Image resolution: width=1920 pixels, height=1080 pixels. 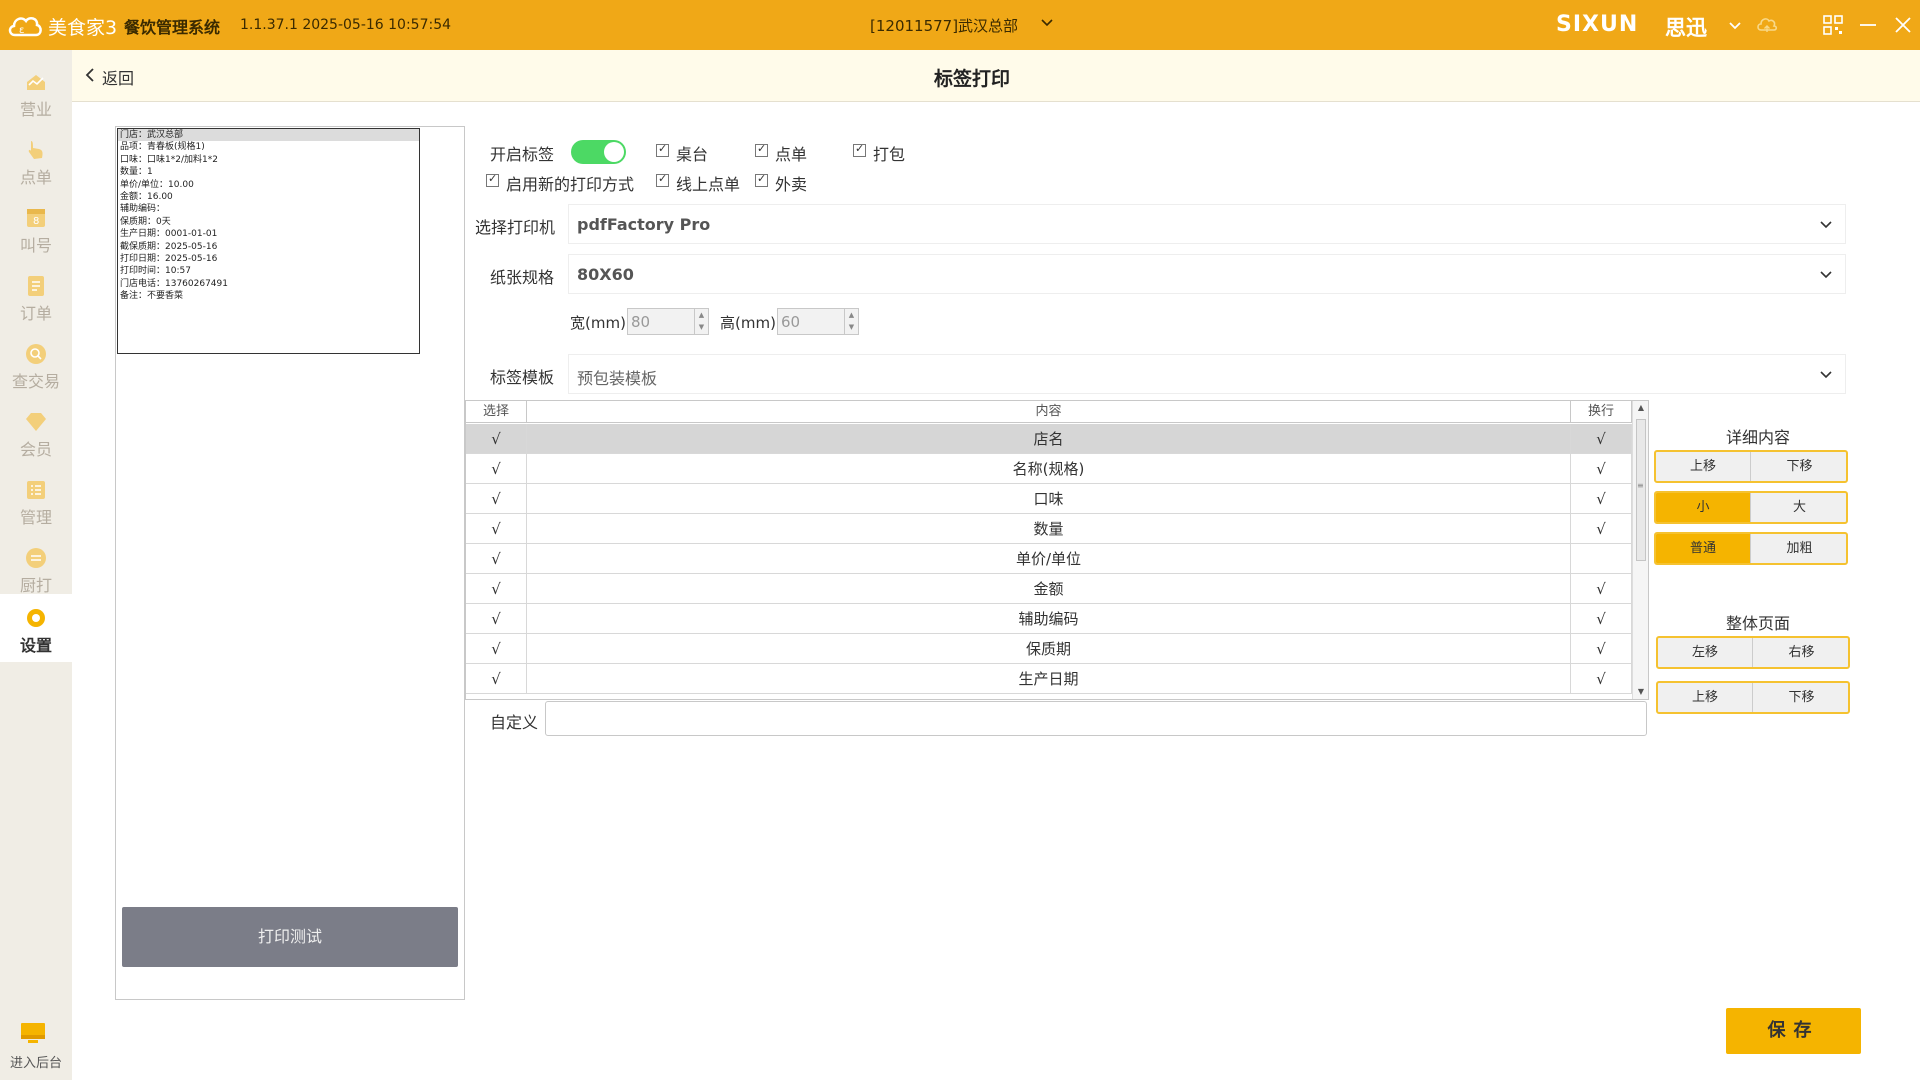 I want to click on scroll-grip-icon: ≡, so click(x=1640, y=485).